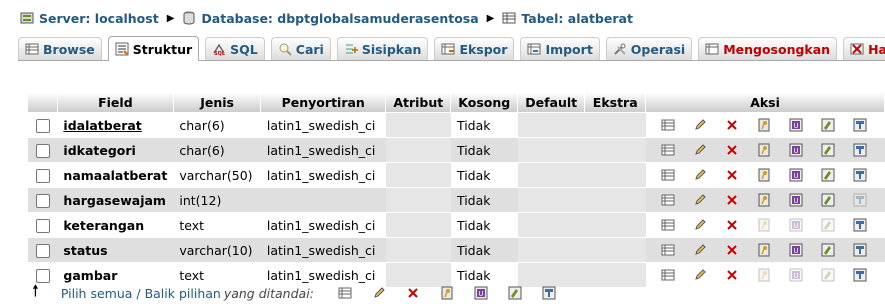 Image resolution: width=885 pixels, height=307 pixels. I want to click on breadcrumb-server: Server: localhost, so click(99, 18).